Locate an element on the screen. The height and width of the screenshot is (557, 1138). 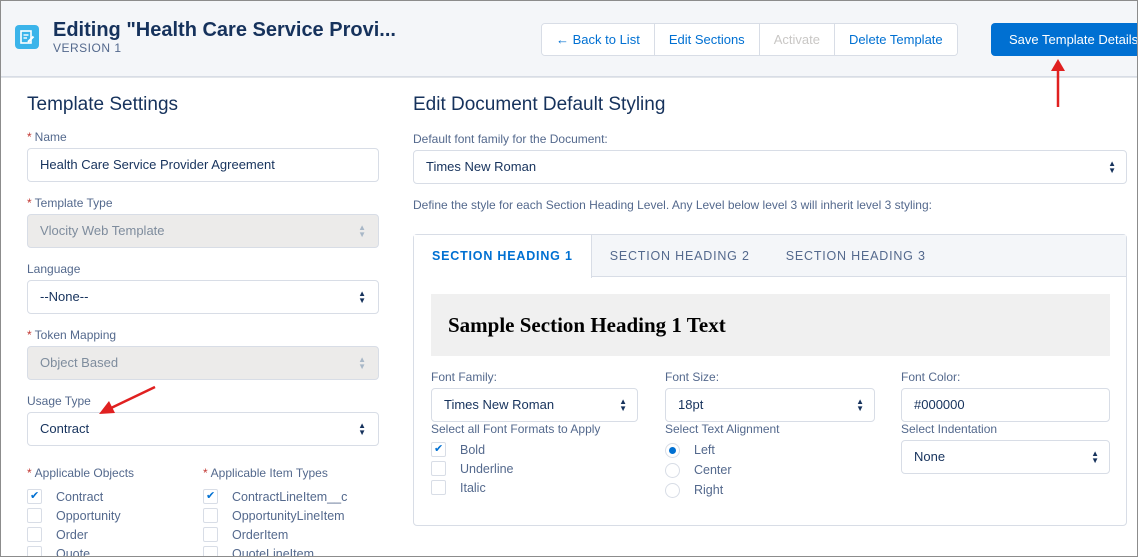
applicable-item-type-item-label: QuoteLineItem is located at coordinates (273, 551).